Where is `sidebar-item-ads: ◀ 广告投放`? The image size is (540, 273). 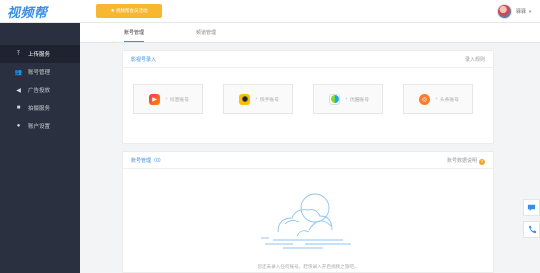 sidebar-item-ads: ◀ 广告投放 is located at coordinates (40, 90).